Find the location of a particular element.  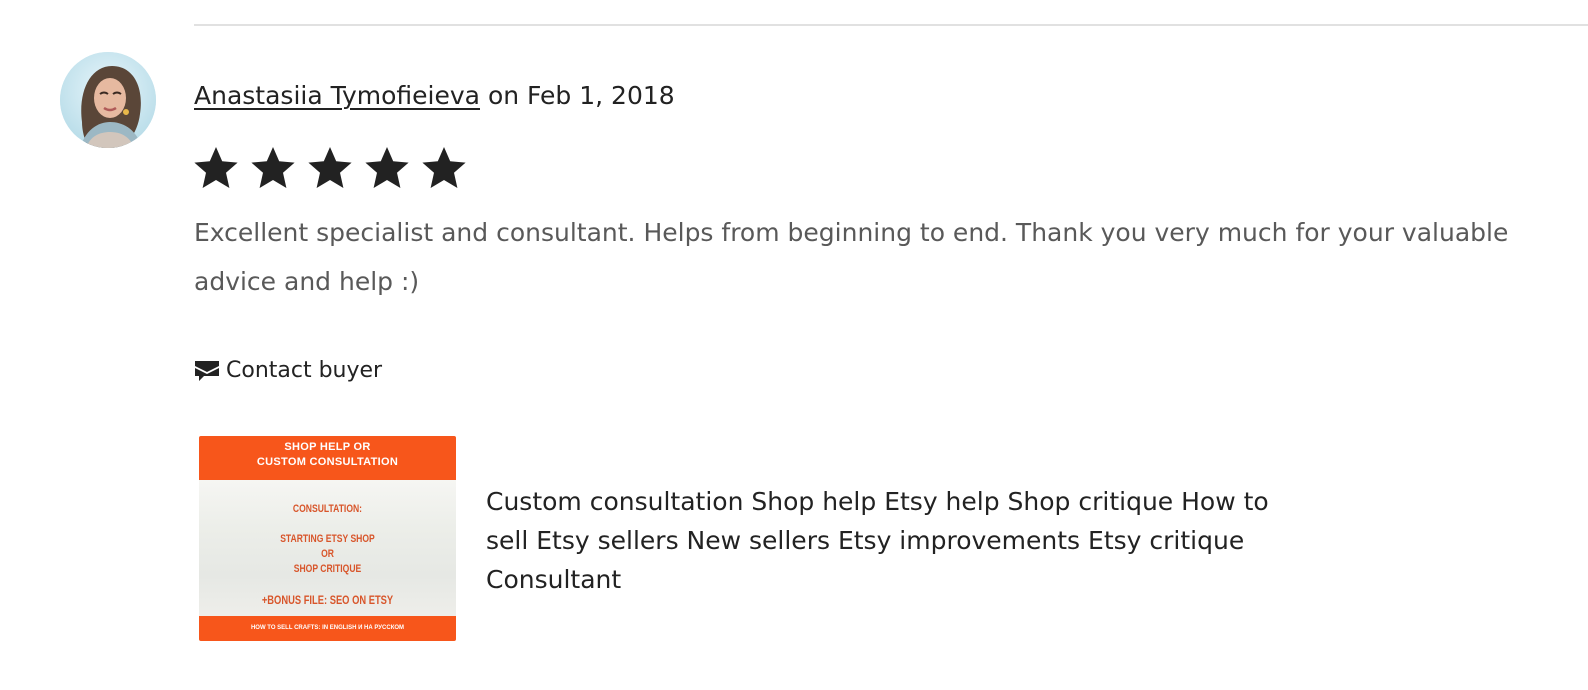

contact-buyer-label: Contact buyer is located at coordinates (304, 370).